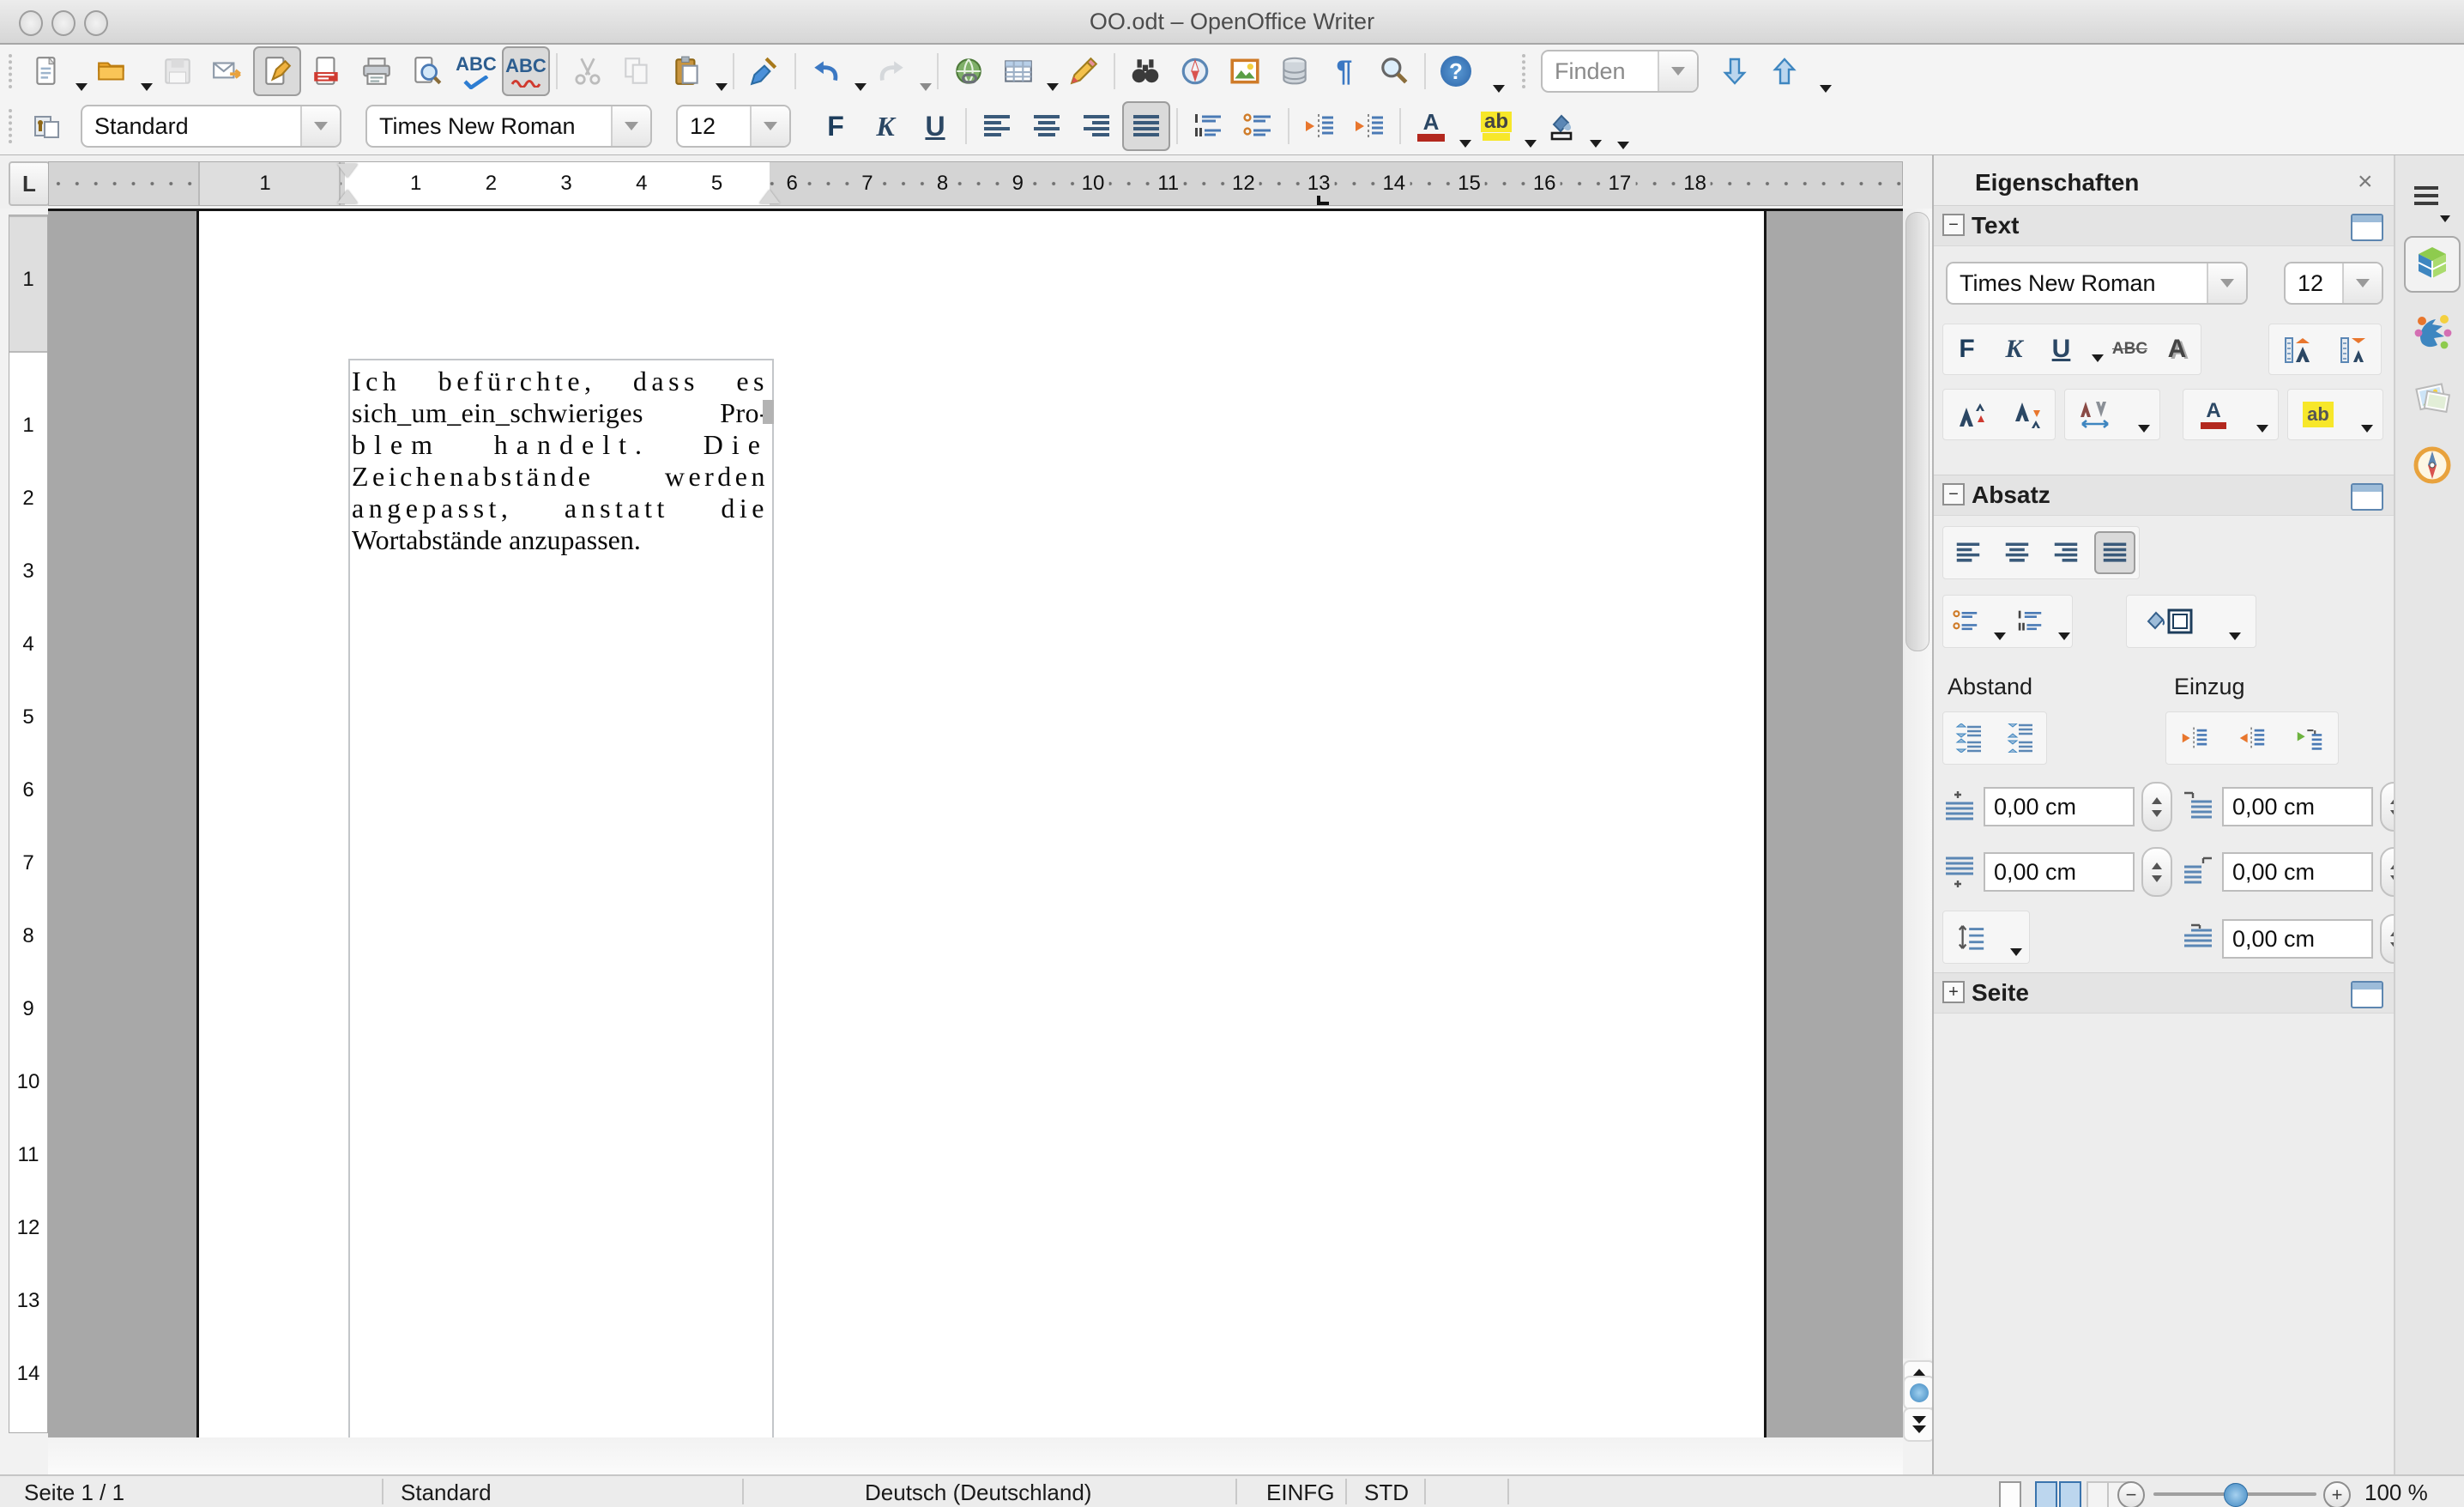 The width and height of the screenshot is (2464, 1507). What do you see at coordinates (1965, 621) in the screenshot?
I see `sidebar-bullet-list-button` at bounding box center [1965, 621].